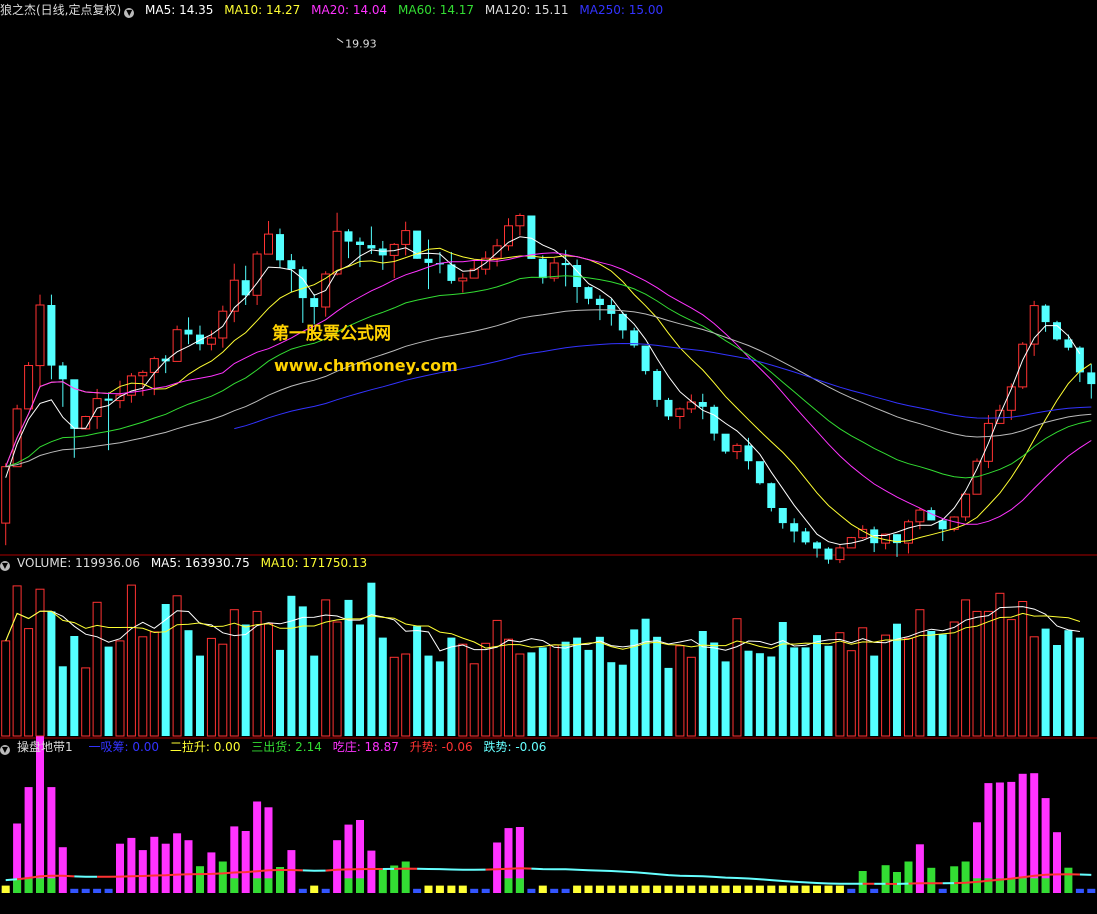  Describe the element at coordinates (45, 747) in the screenshot. I see `indicator-title: 操盘地带1` at that location.